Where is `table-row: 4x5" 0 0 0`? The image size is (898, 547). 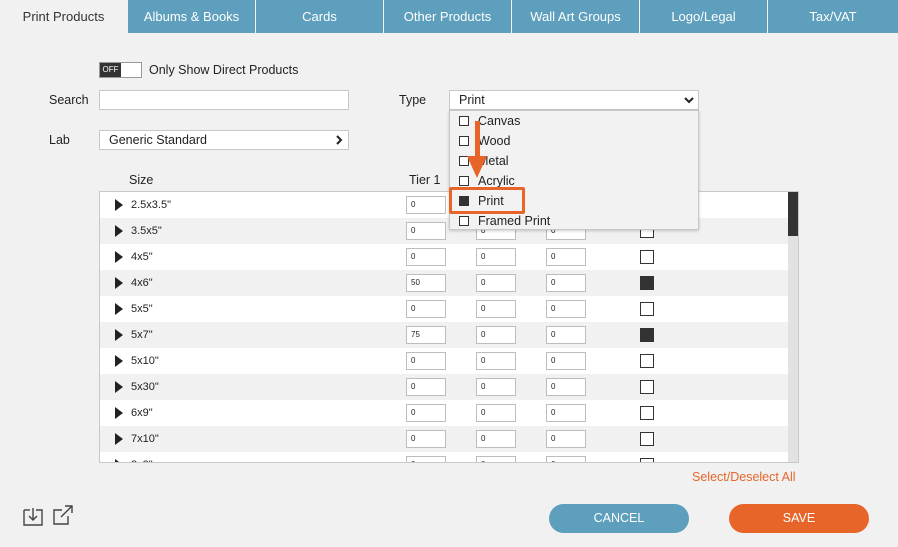
table-row: 4x5" 0 0 0 is located at coordinates (444, 257).